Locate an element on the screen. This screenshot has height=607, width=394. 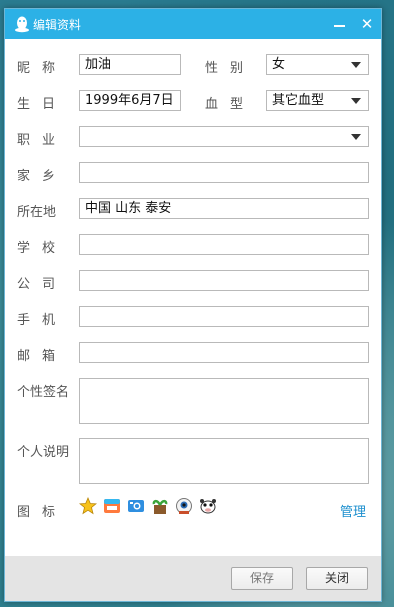
school-label: 学校 is located at coordinates (42, 248).